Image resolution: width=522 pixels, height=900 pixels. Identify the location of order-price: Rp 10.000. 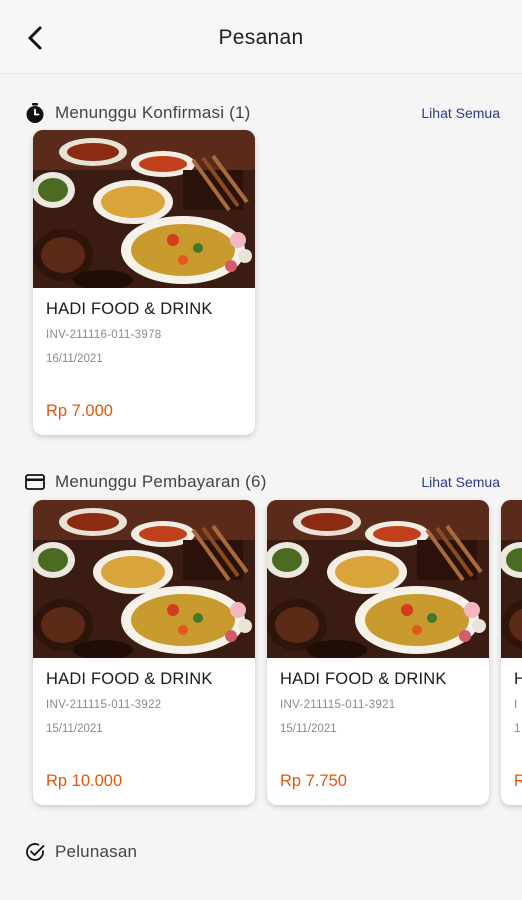
(84, 781).